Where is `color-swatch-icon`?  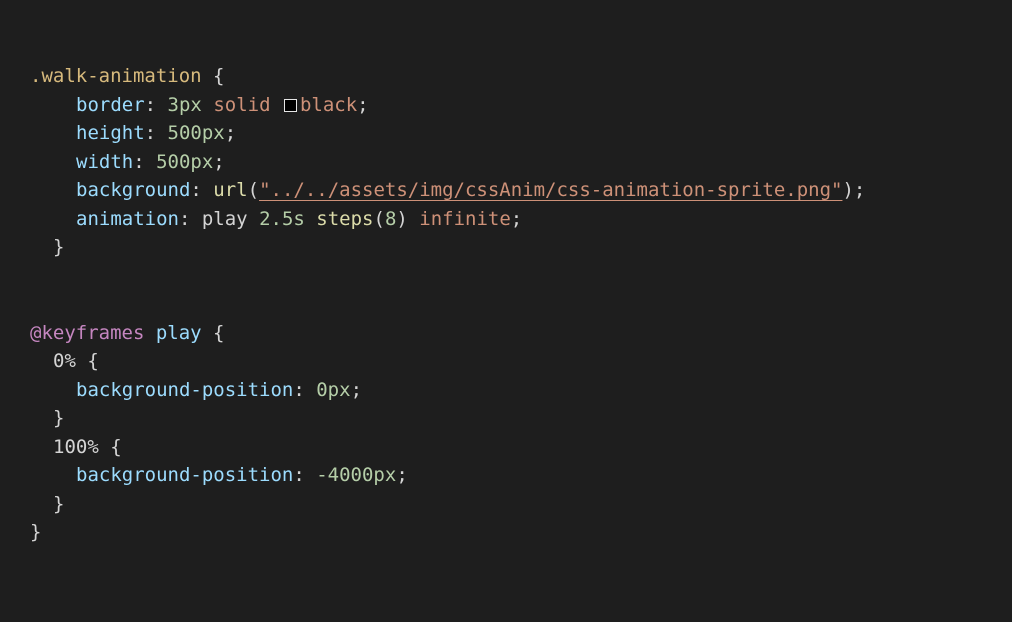
color-swatch-icon is located at coordinates (290, 105).